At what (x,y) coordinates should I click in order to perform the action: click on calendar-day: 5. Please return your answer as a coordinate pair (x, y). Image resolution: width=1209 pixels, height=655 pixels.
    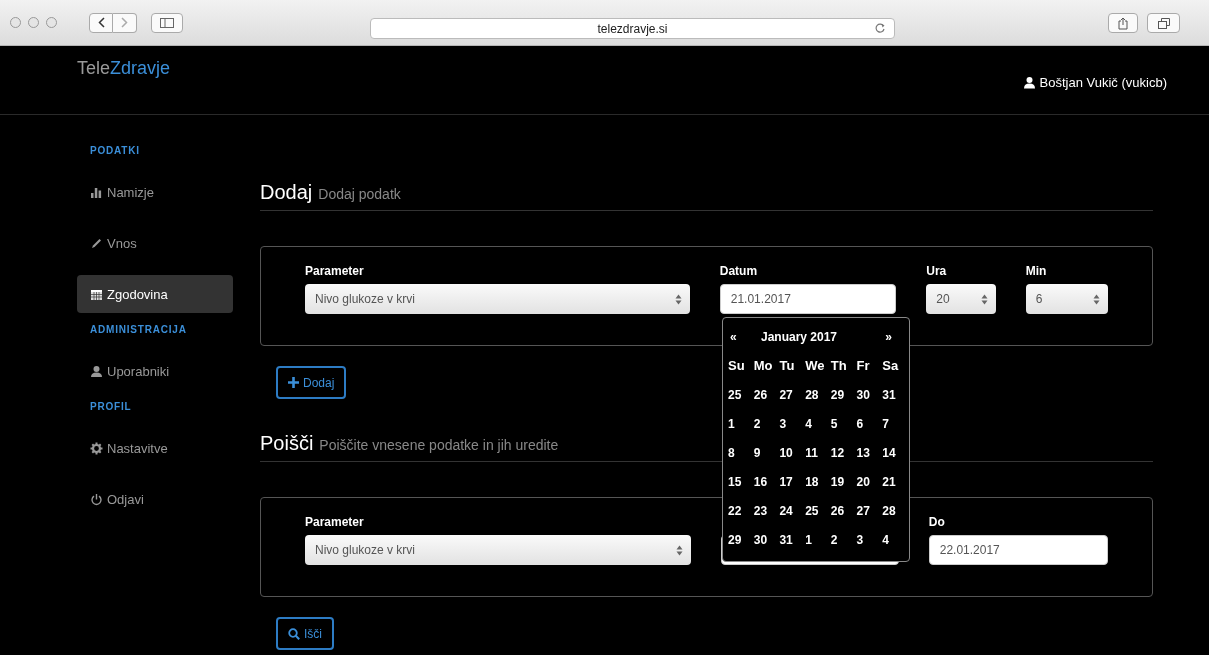
    Looking at the image, I should click on (834, 423).